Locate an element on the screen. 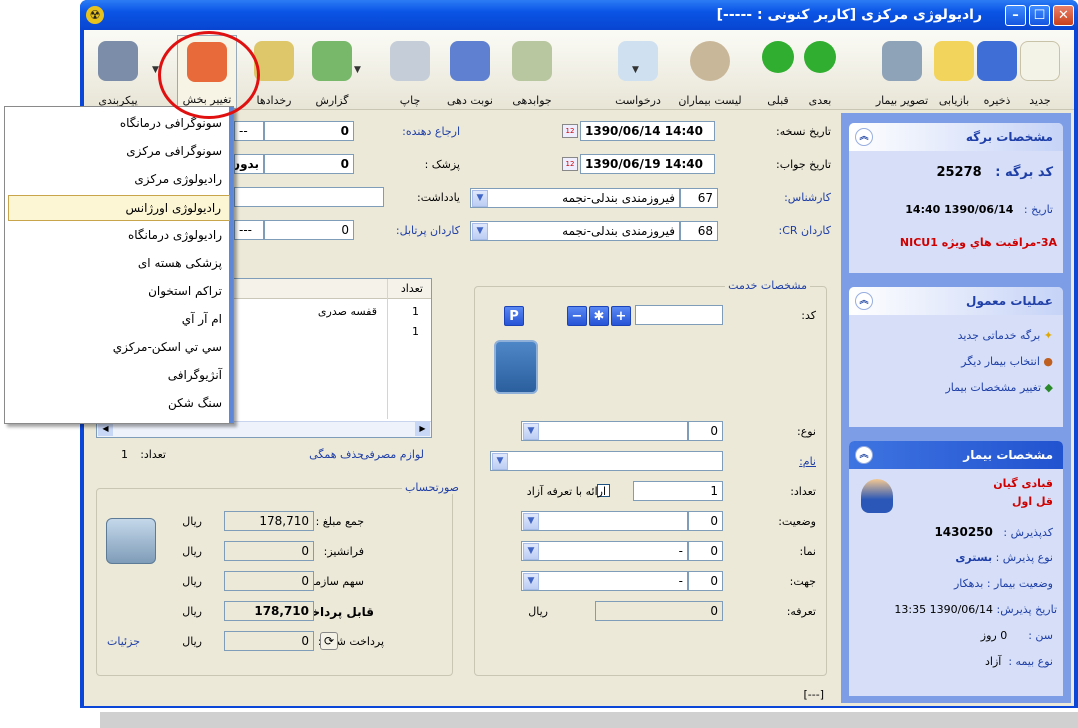 The image size is (1078, 728). direction-label: جهت: is located at coordinates (802, 581).